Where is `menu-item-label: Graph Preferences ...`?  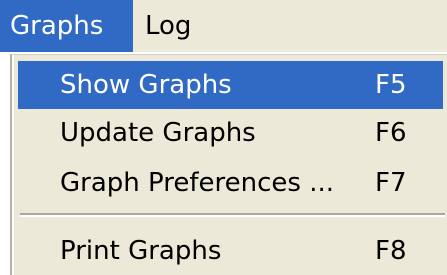 menu-item-label: Graph Preferences ... is located at coordinates (197, 183).